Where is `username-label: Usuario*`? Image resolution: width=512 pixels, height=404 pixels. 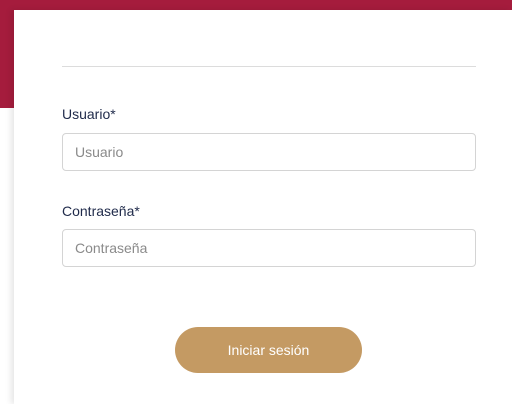 username-label: Usuario* is located at coordinates (89, 114).